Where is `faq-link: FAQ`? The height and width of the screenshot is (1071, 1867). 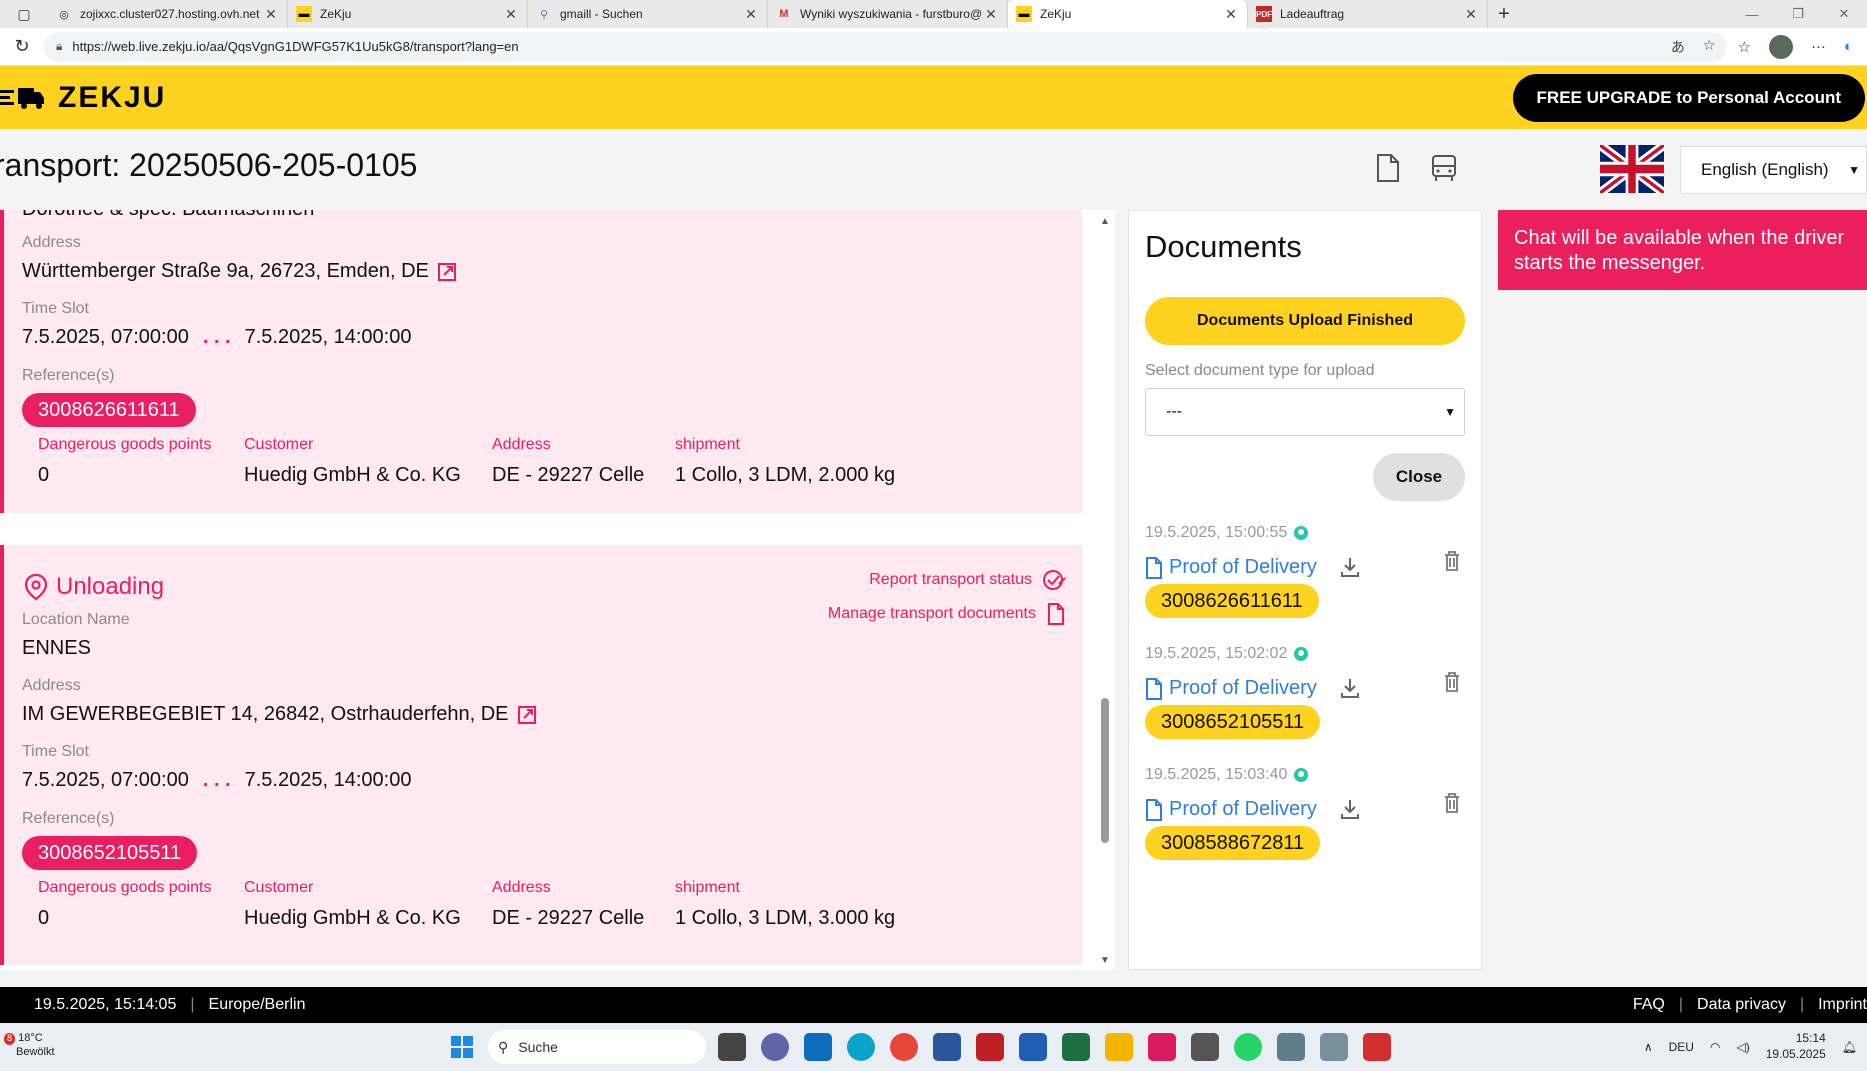
faq-link: FAQ is located at coordinates (1649, 1005).